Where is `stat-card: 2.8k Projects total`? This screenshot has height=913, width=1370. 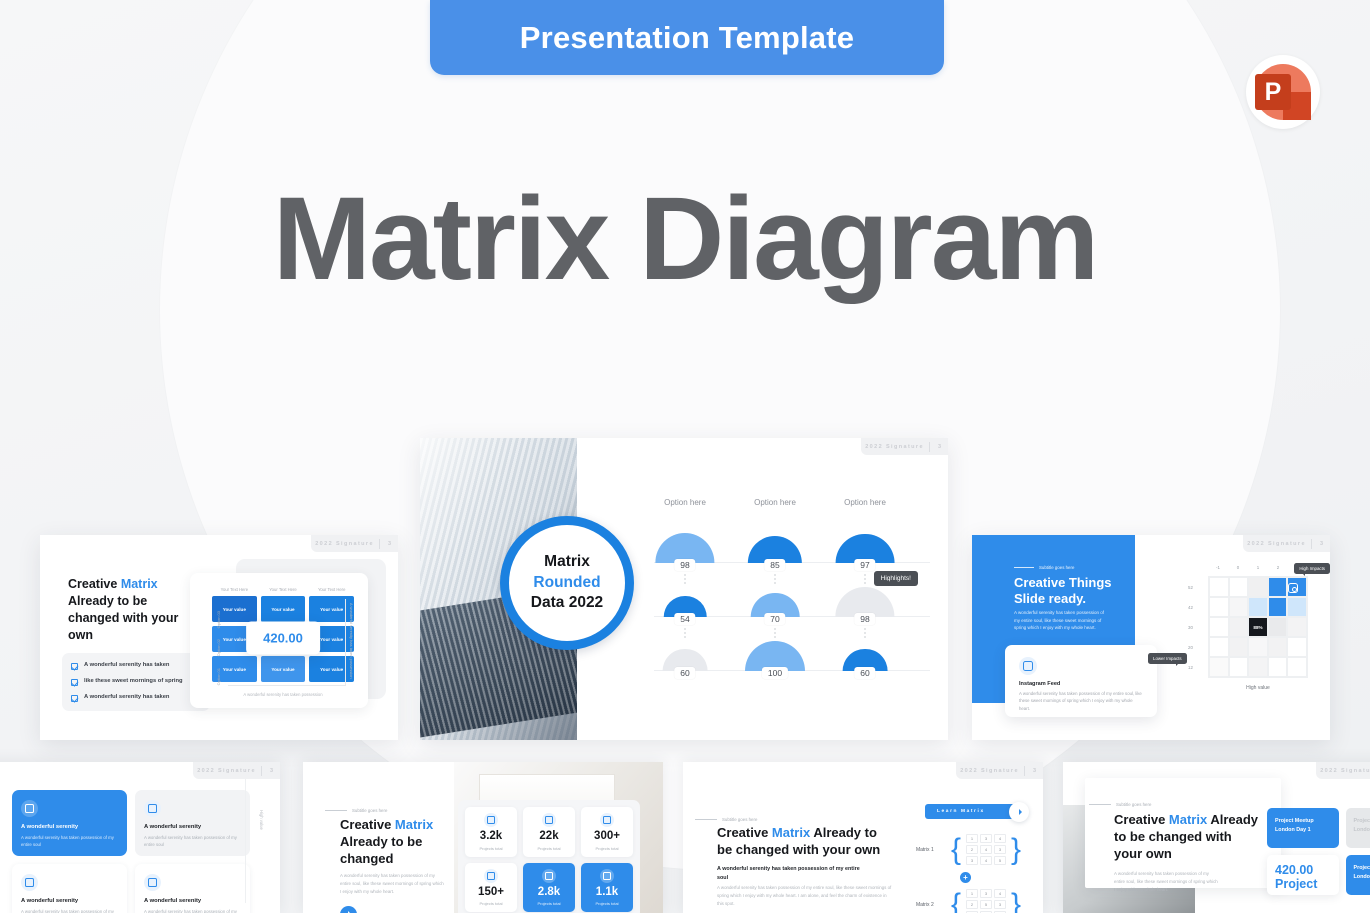
stat-card: 2.8k Projects total is located at coordinates (549, 887).